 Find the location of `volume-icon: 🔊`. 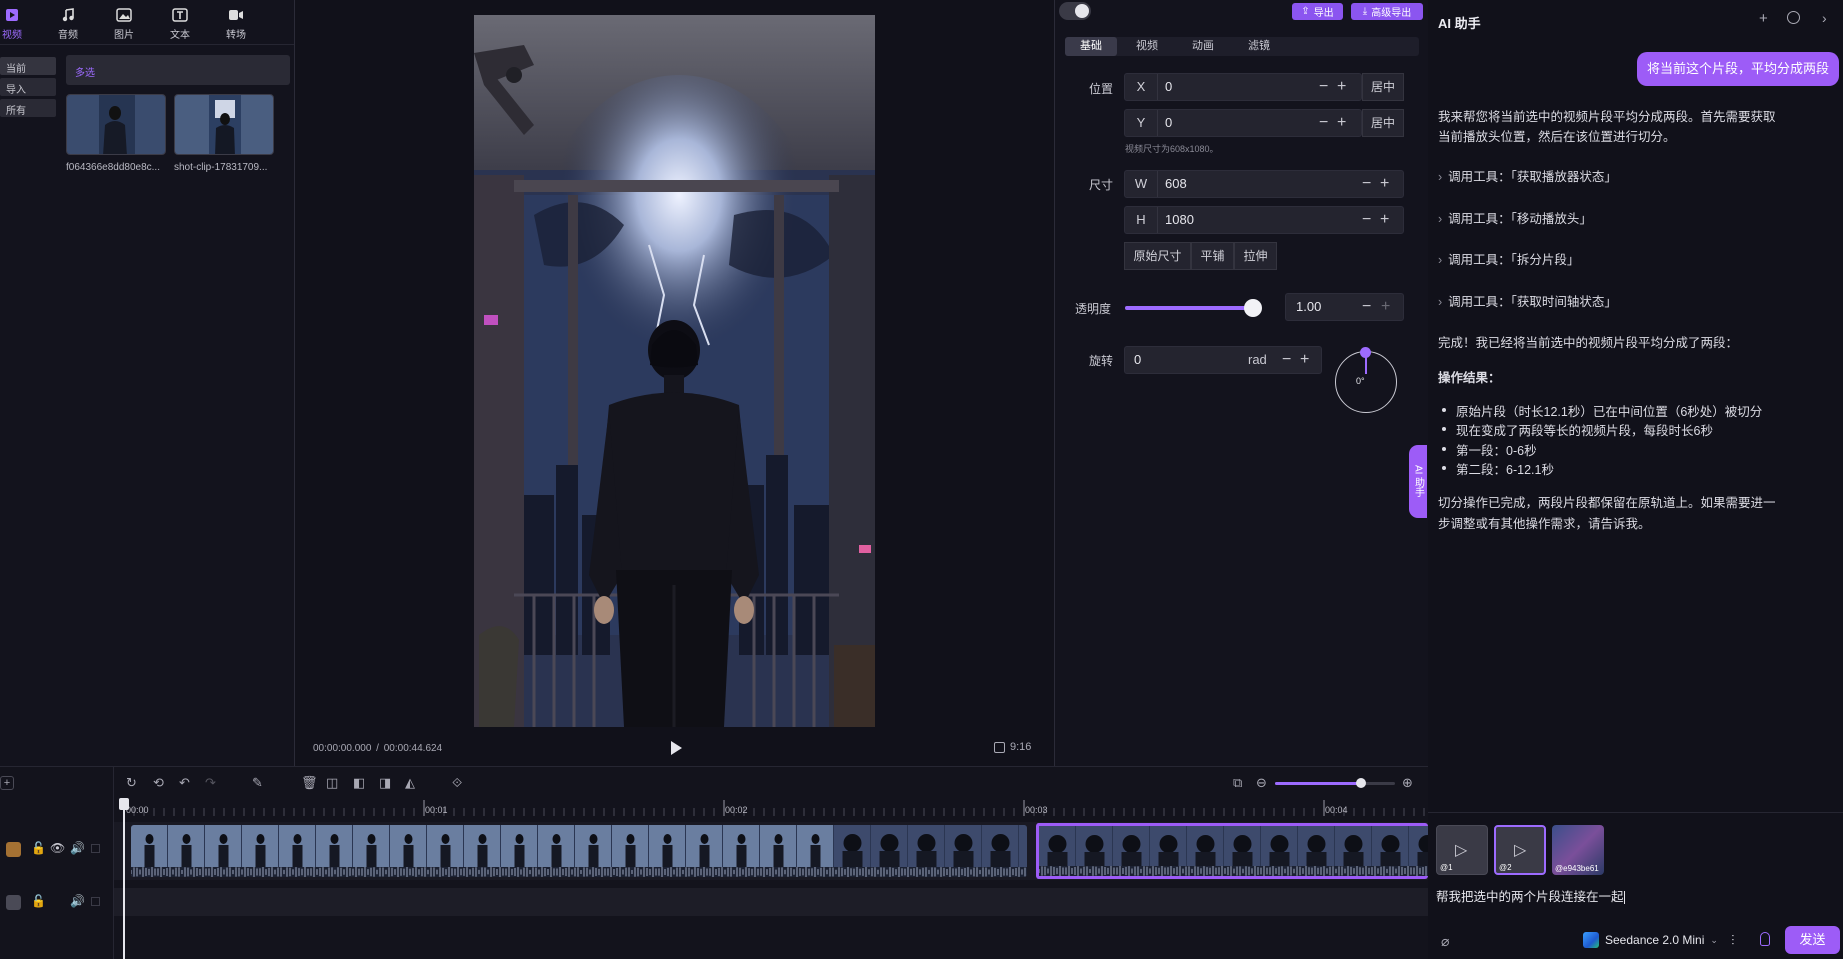

volume-icon: 🔊 is located at coordinates (77, 848).